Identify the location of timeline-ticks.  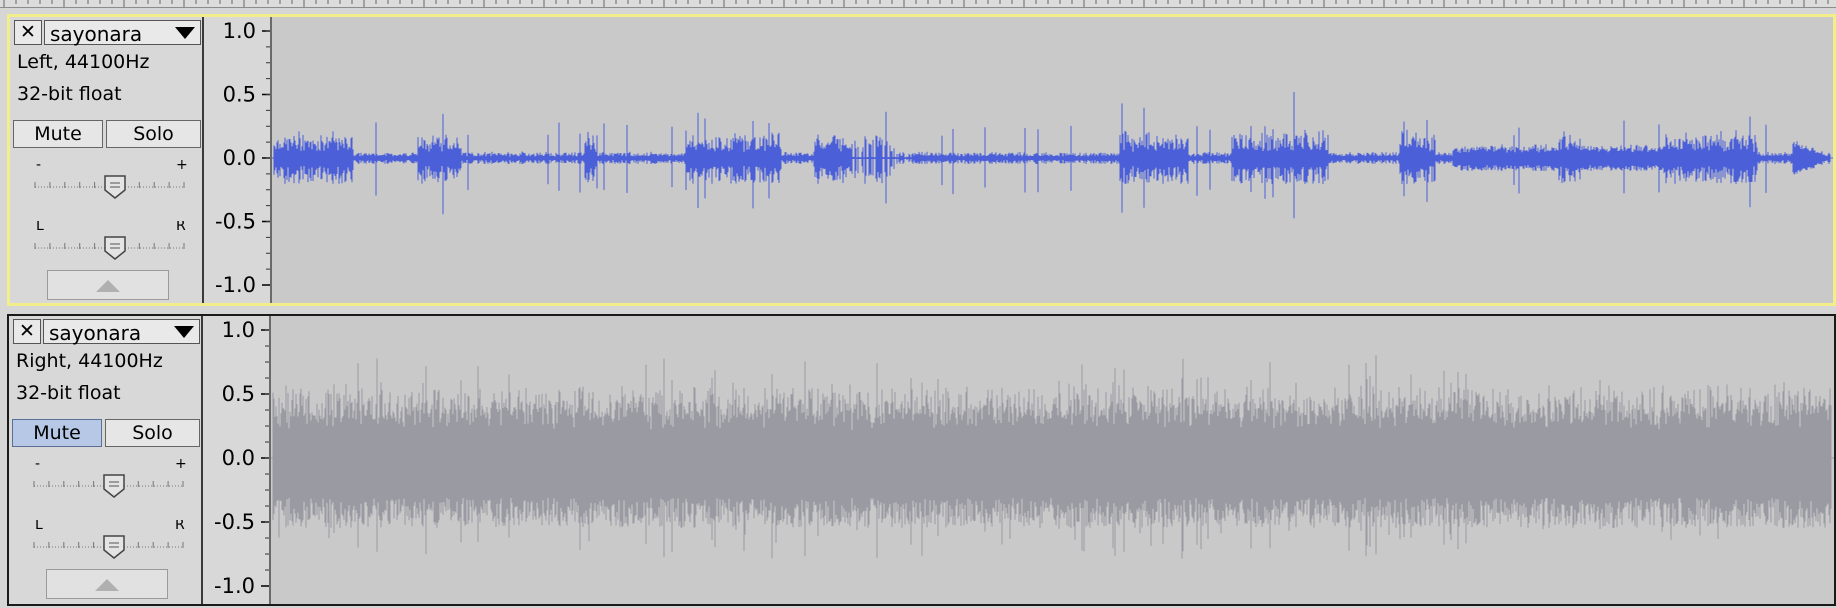
(916, 3).